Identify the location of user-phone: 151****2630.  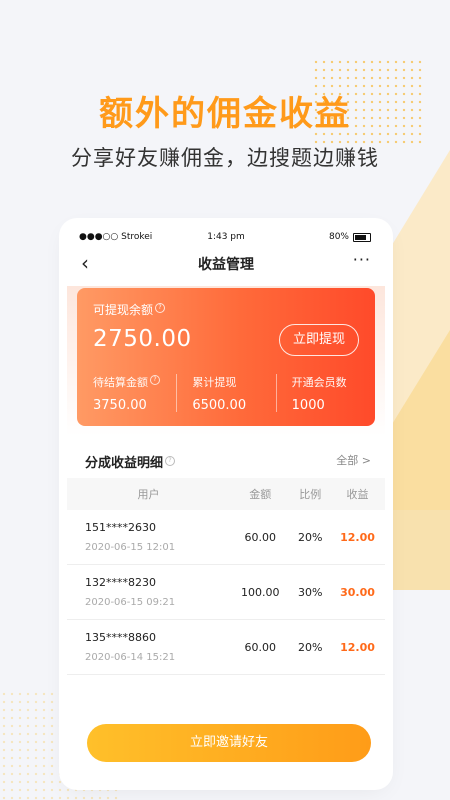
(120, 527).